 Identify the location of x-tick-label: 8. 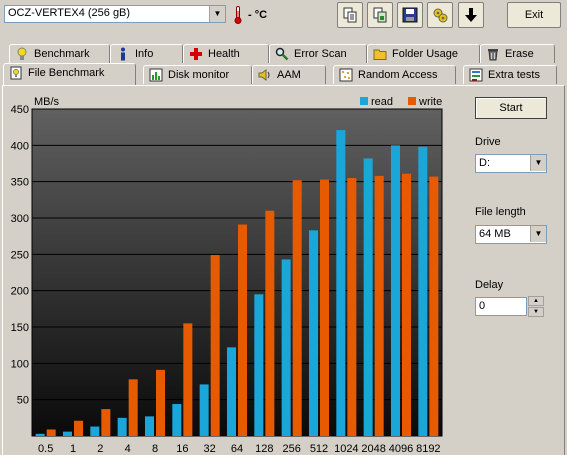
(155, 449).